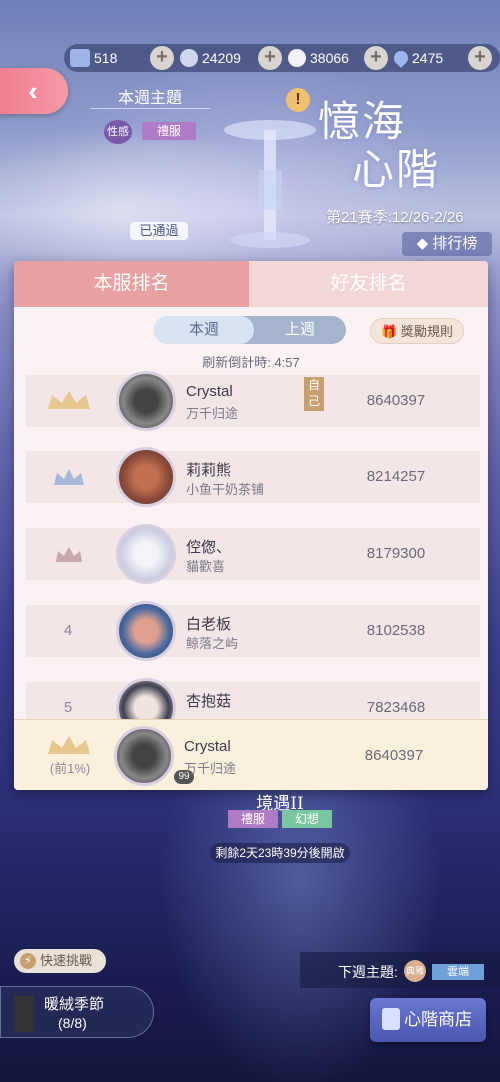  Describe the element at coordinates (395, 217) in the screenshot. I see `season-label: 第21賽季:12/26-2/26` at that location.